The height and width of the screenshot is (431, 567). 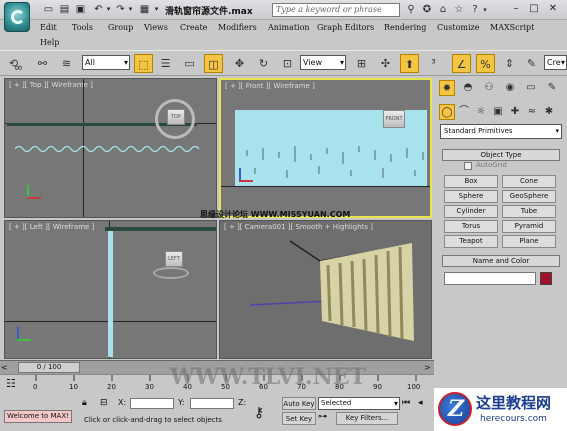 I want to click on cone-button: Cone, so click(x=529, y=181).